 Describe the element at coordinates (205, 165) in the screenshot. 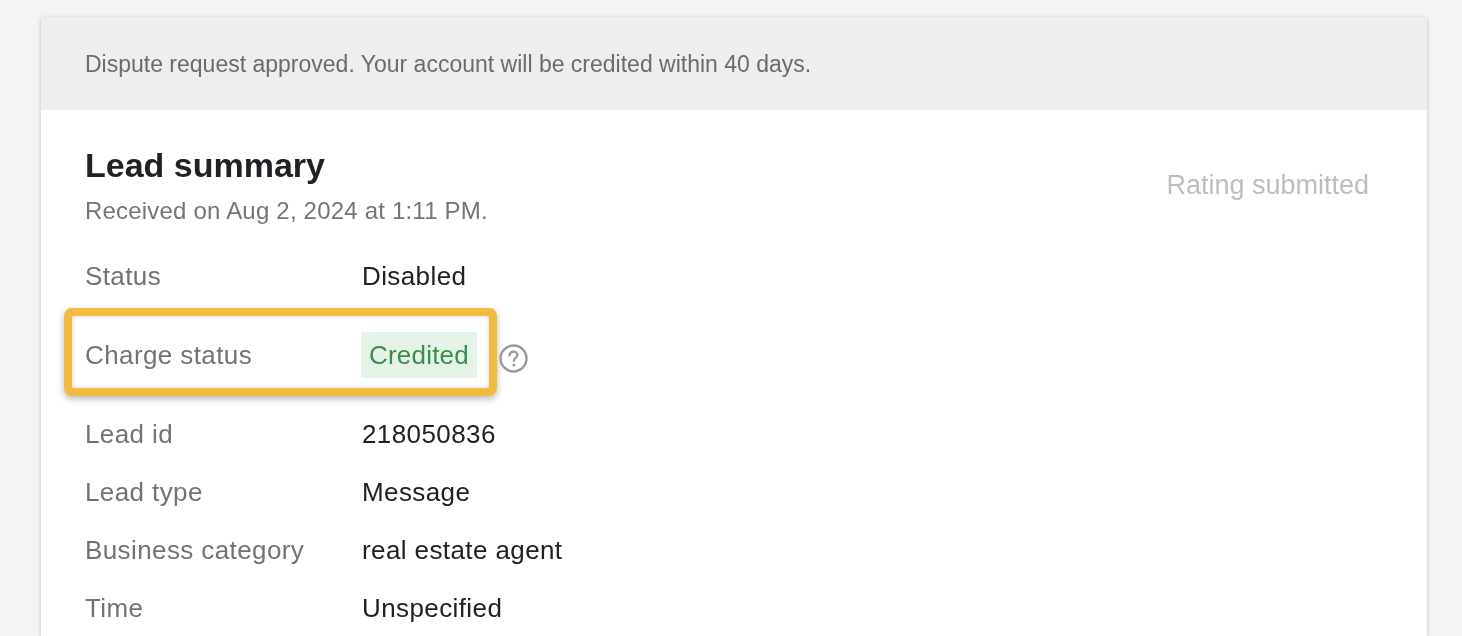

I see `lead-summary-title: Lead summary` at that location.